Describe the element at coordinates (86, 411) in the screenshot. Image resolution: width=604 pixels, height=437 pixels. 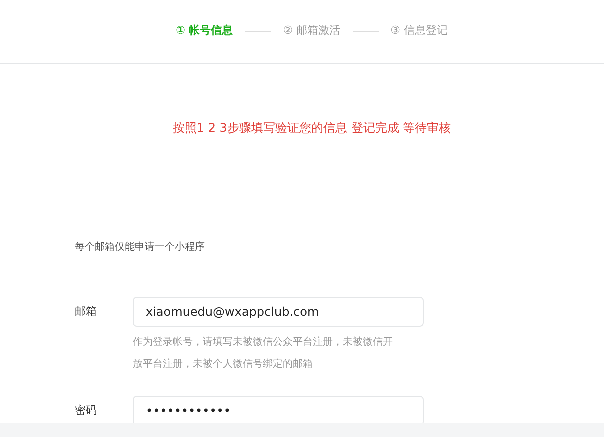
I see `field-label: 密码` at that location.